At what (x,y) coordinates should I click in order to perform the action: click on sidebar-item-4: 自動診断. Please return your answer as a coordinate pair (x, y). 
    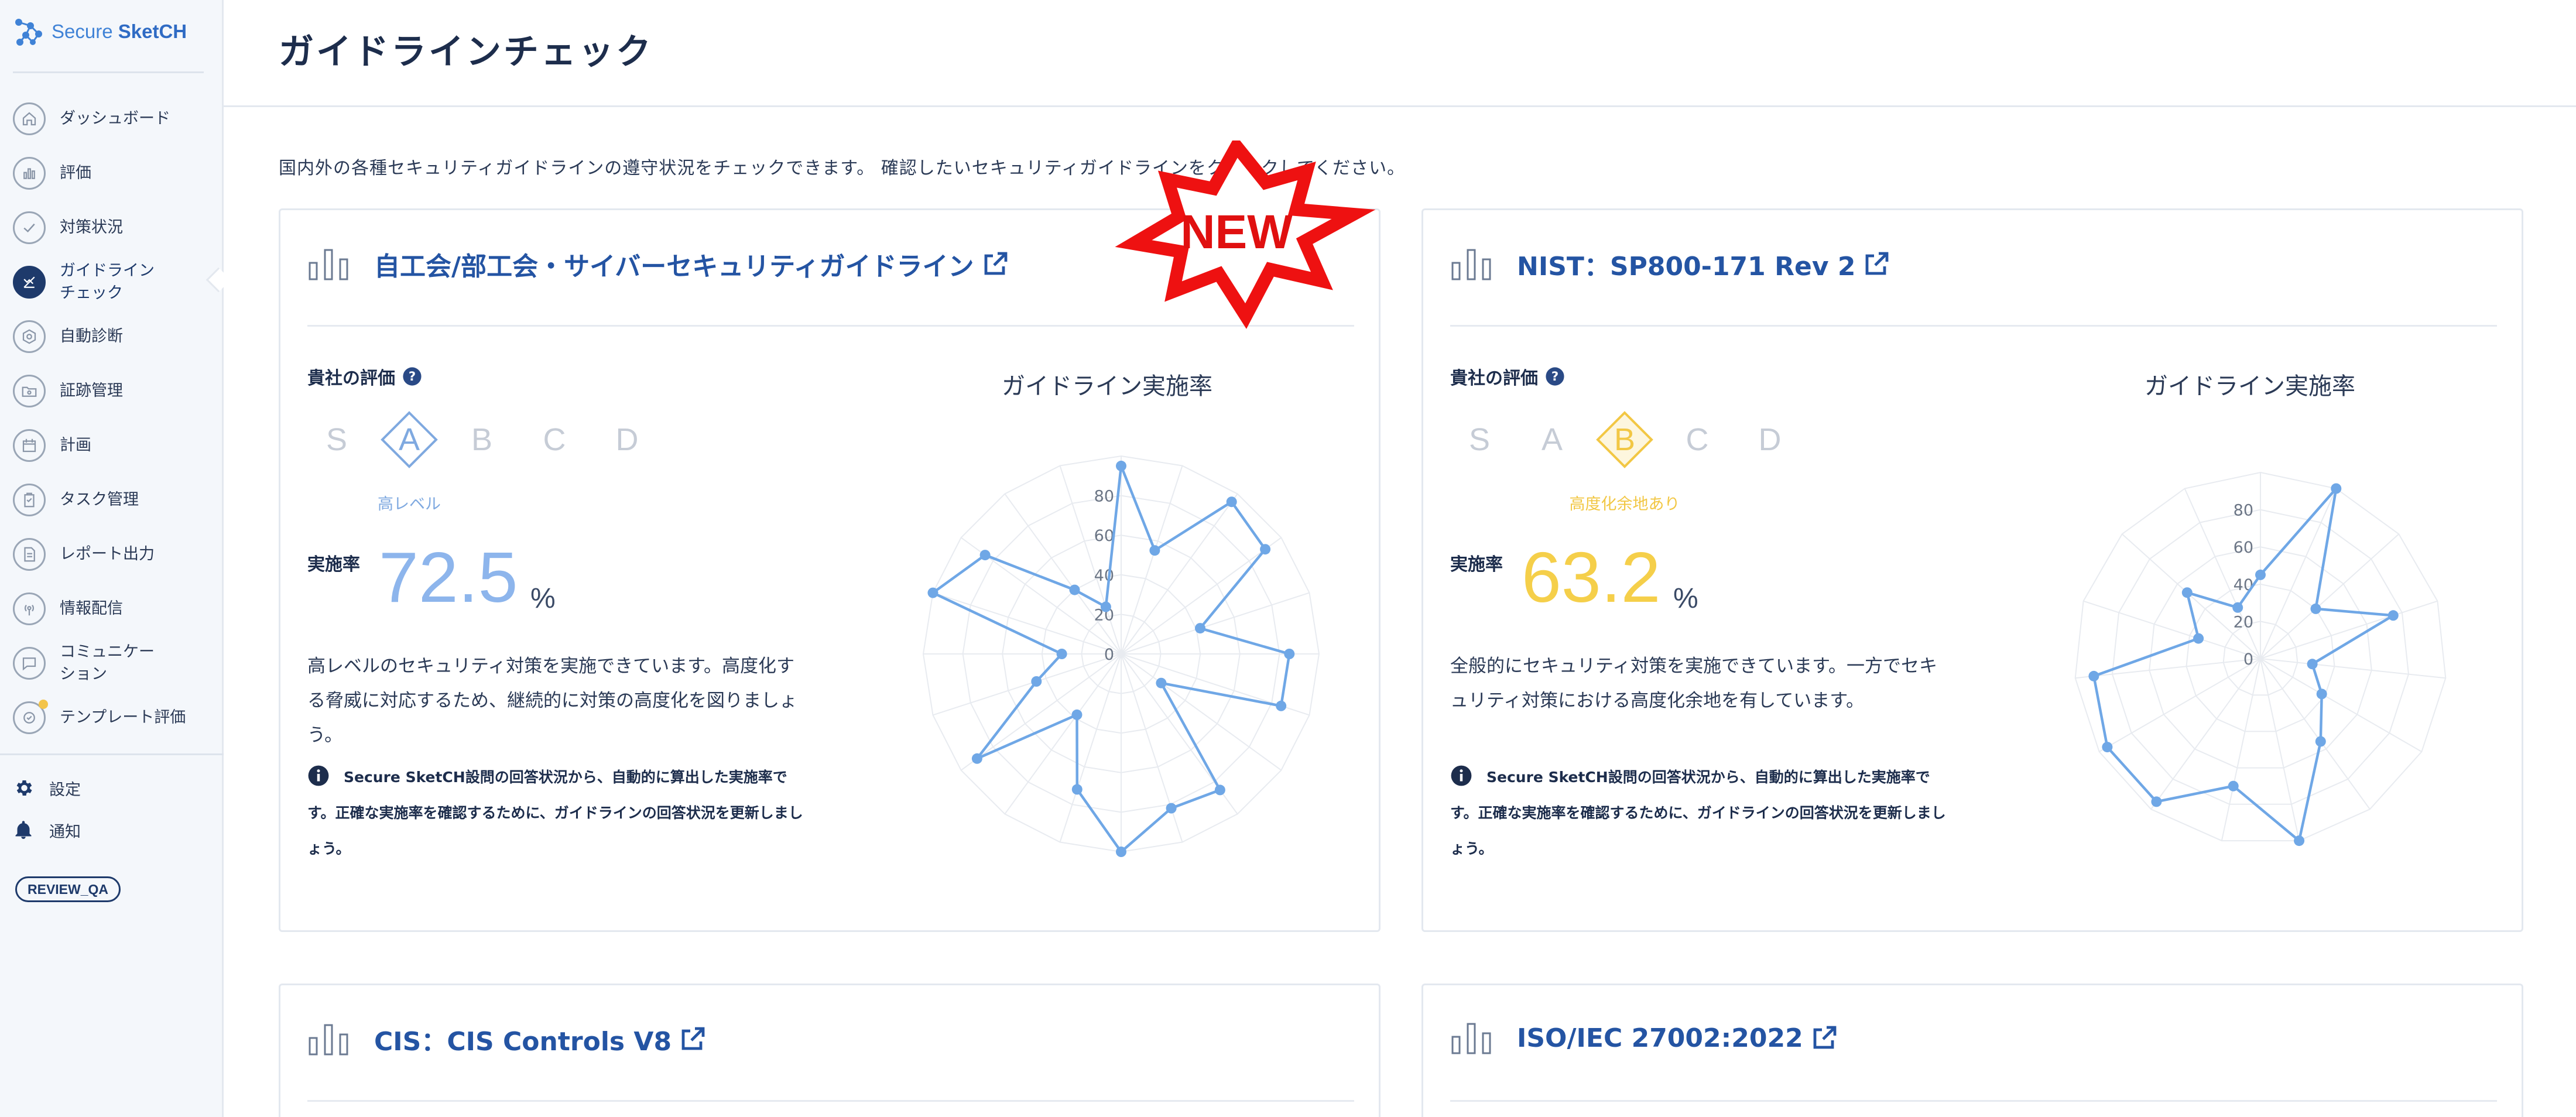
    Looking at the image, I should click on (112, 336).